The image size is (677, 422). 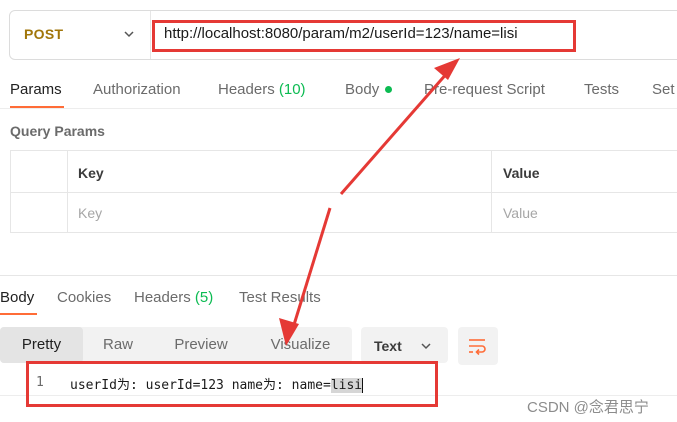 I want to click on watermark: CSDN @念君思宁, so click(x=588, y=407).